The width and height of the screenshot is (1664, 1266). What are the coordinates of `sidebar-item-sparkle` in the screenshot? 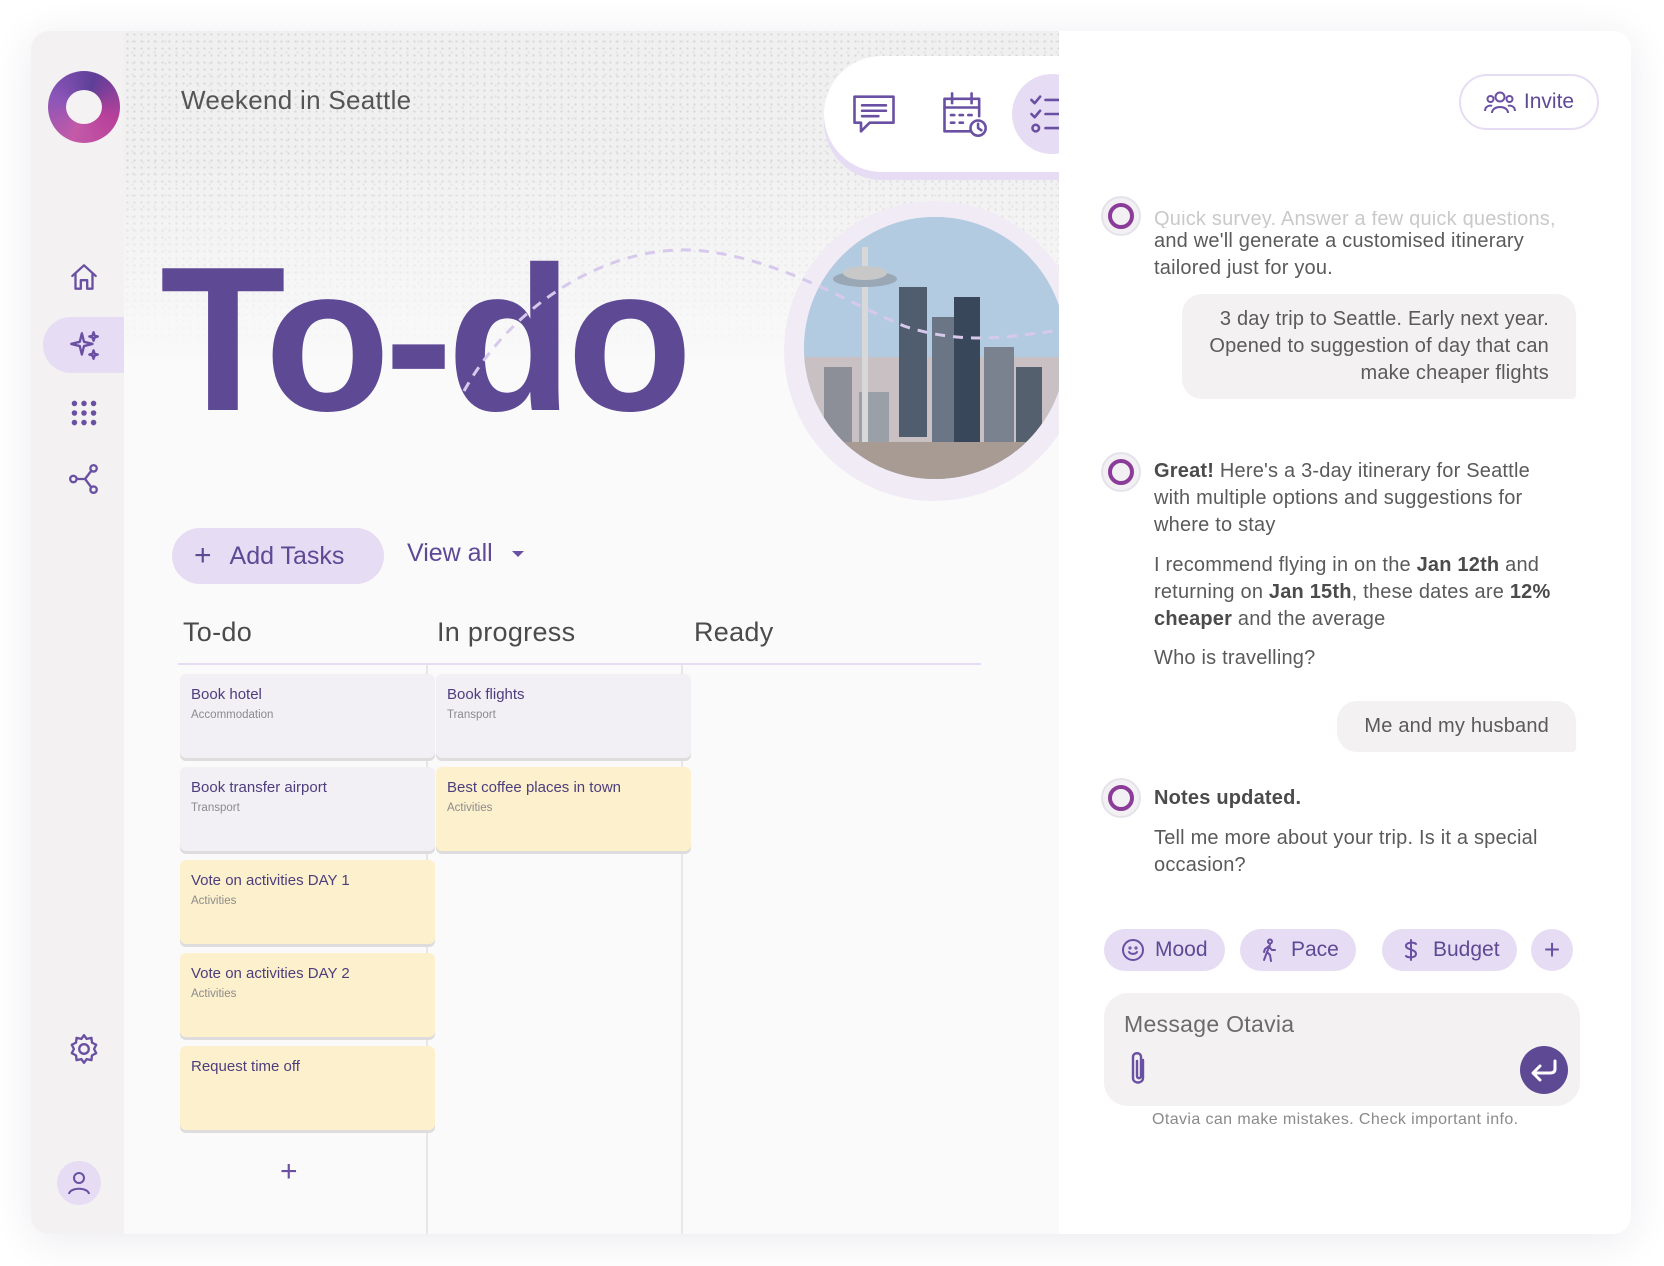 It's located at (83, 345).